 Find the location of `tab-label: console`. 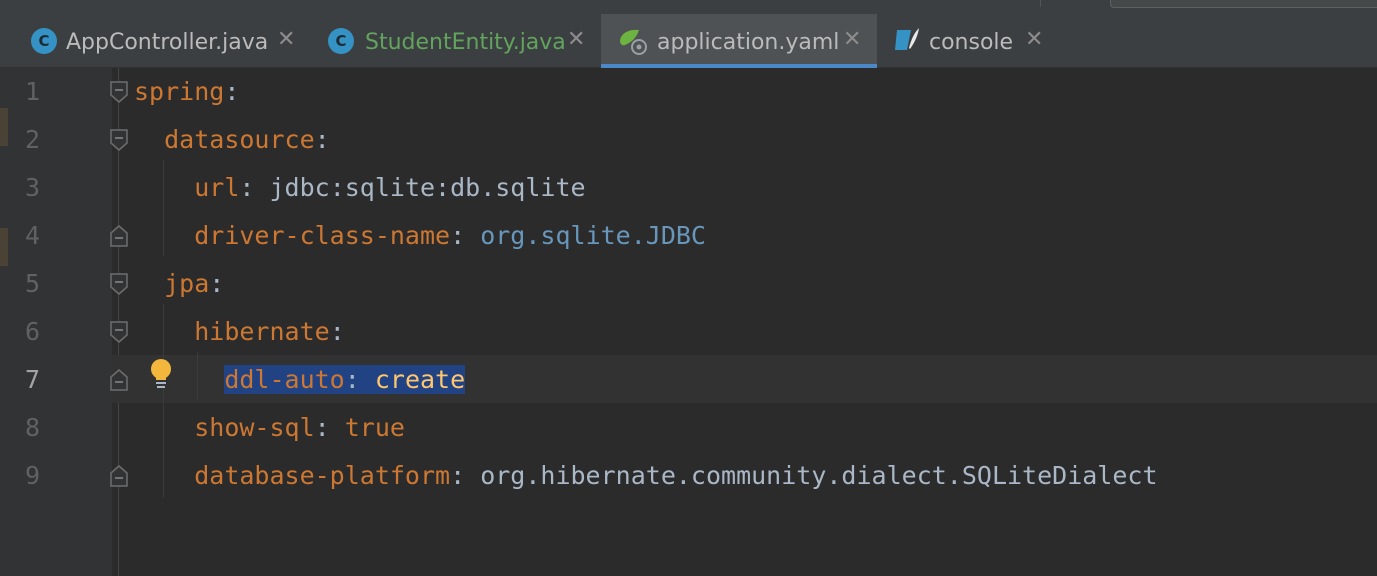

tab-label: console is located at coordinates (971, 42).